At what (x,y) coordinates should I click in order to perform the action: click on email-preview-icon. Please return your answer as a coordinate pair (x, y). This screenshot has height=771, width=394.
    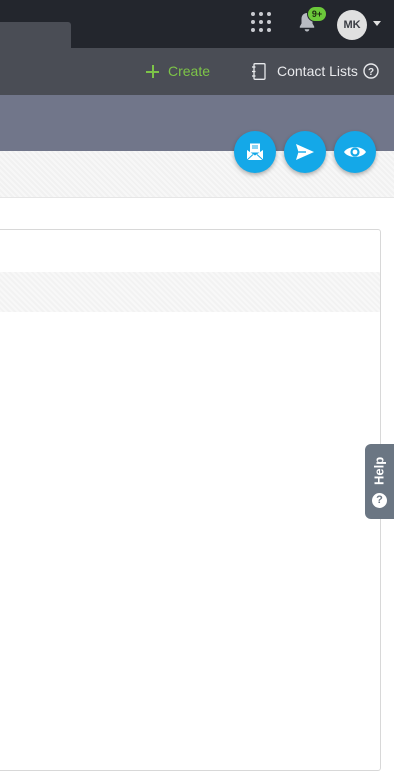
    Looking at the image, I should click on (255, 152).